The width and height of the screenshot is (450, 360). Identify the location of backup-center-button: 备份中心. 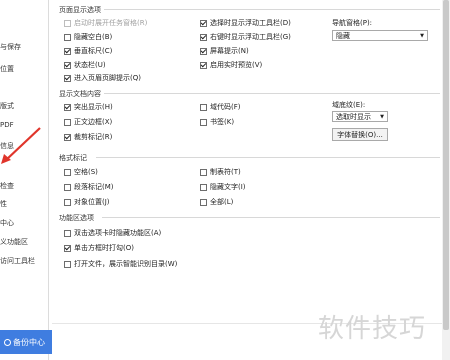
(26, 342).